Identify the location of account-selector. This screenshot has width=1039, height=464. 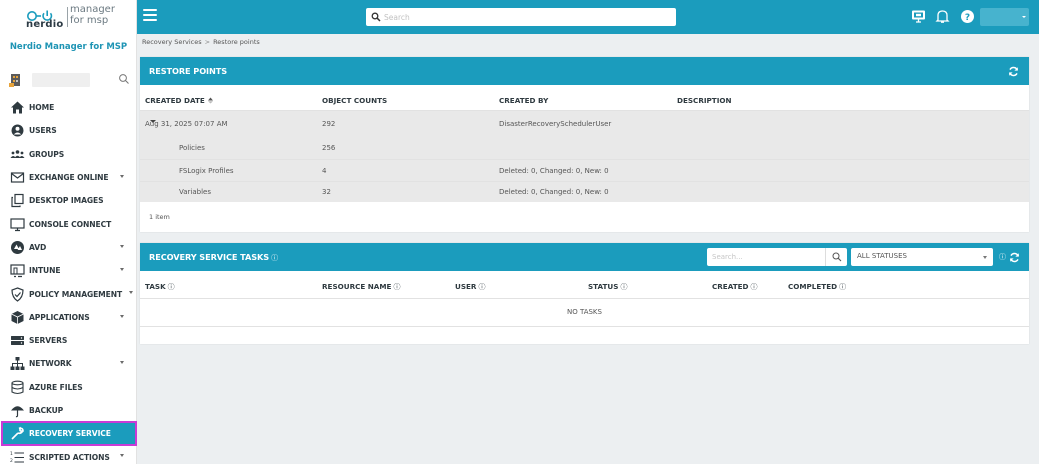
(70, 81).